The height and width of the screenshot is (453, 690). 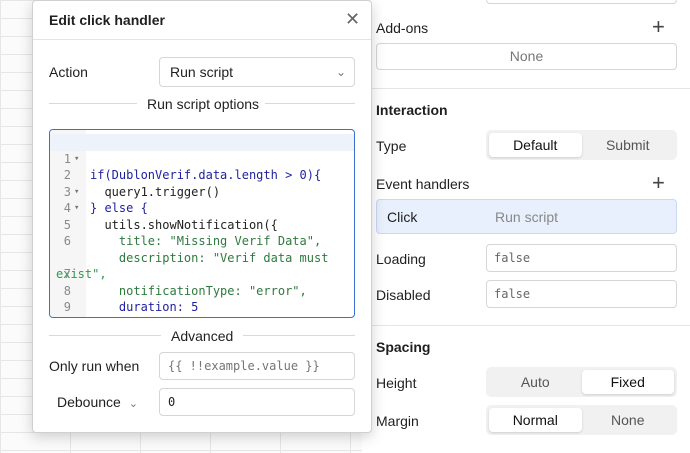 I want to click on code-line: 4 ▾ utils.showNotification({, so click(x=170, y=216).